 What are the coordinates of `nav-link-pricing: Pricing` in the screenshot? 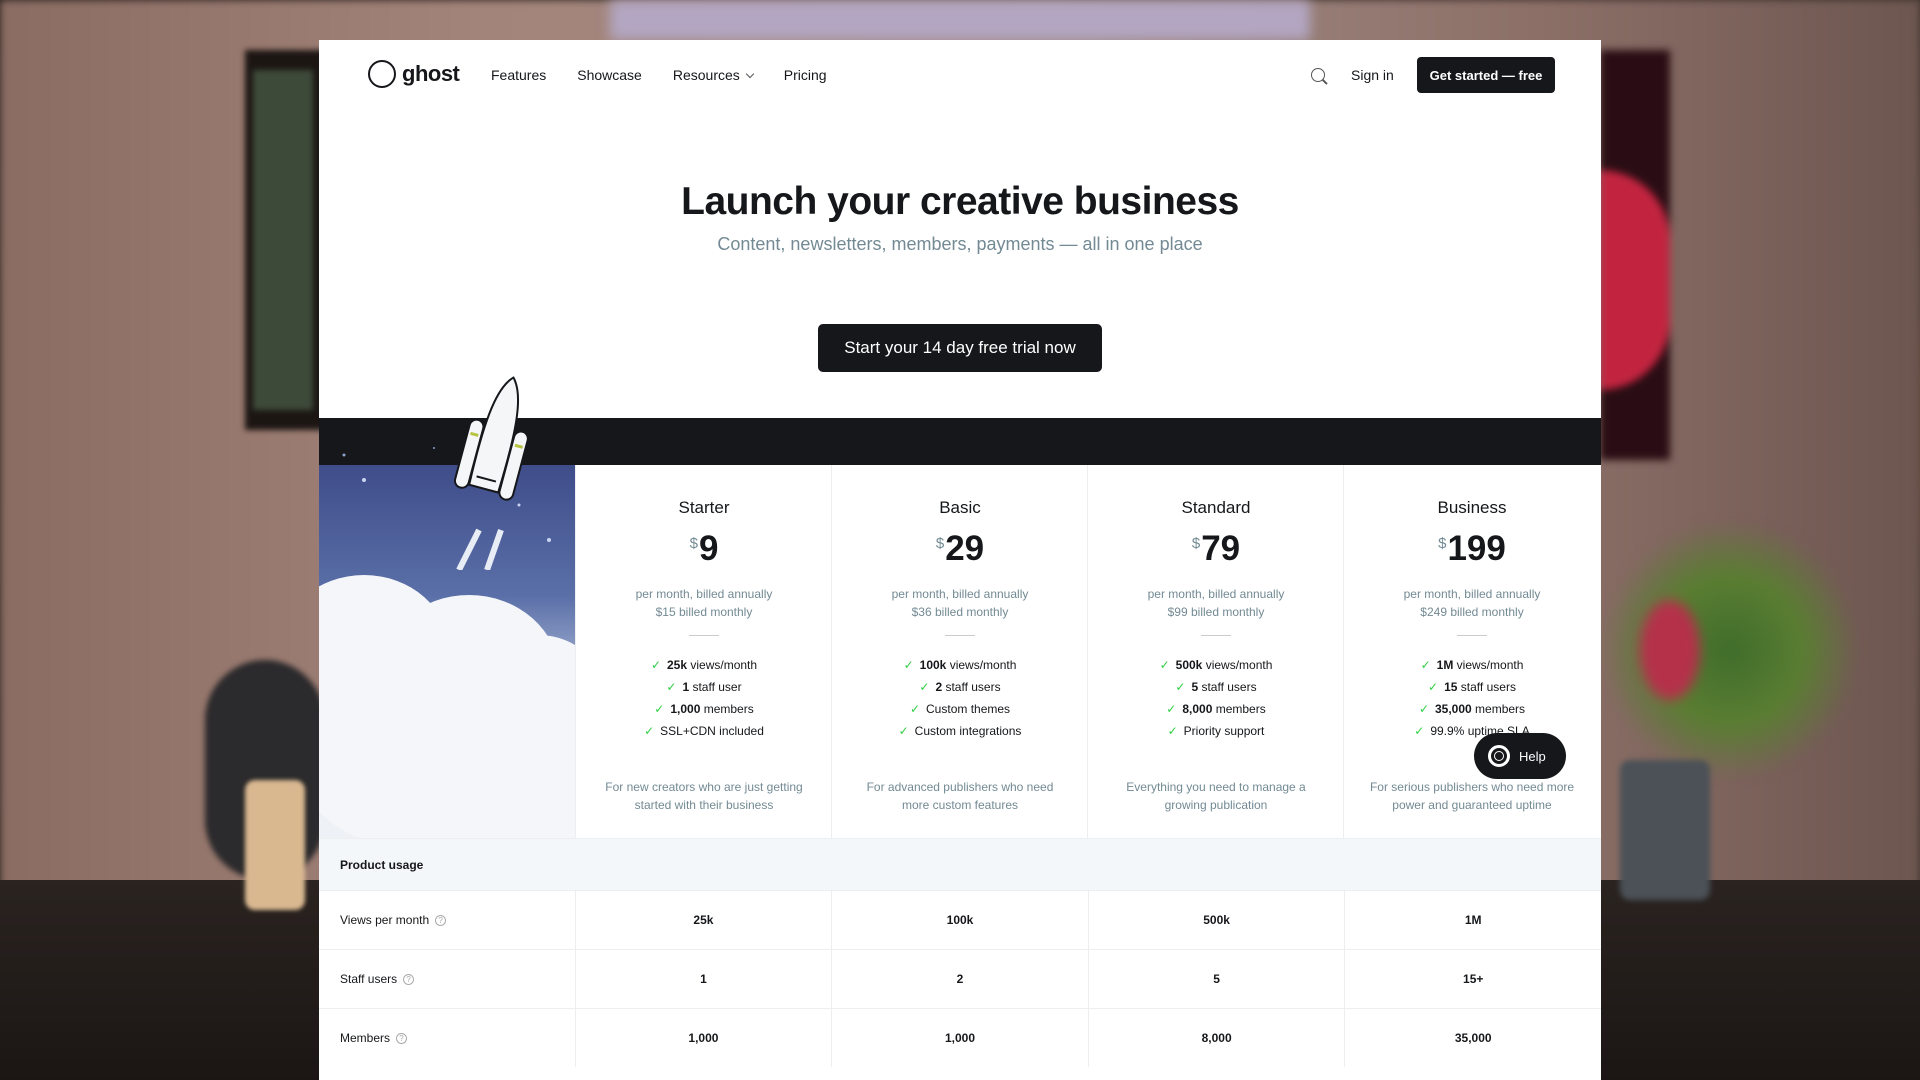 It's located at (805, 75).